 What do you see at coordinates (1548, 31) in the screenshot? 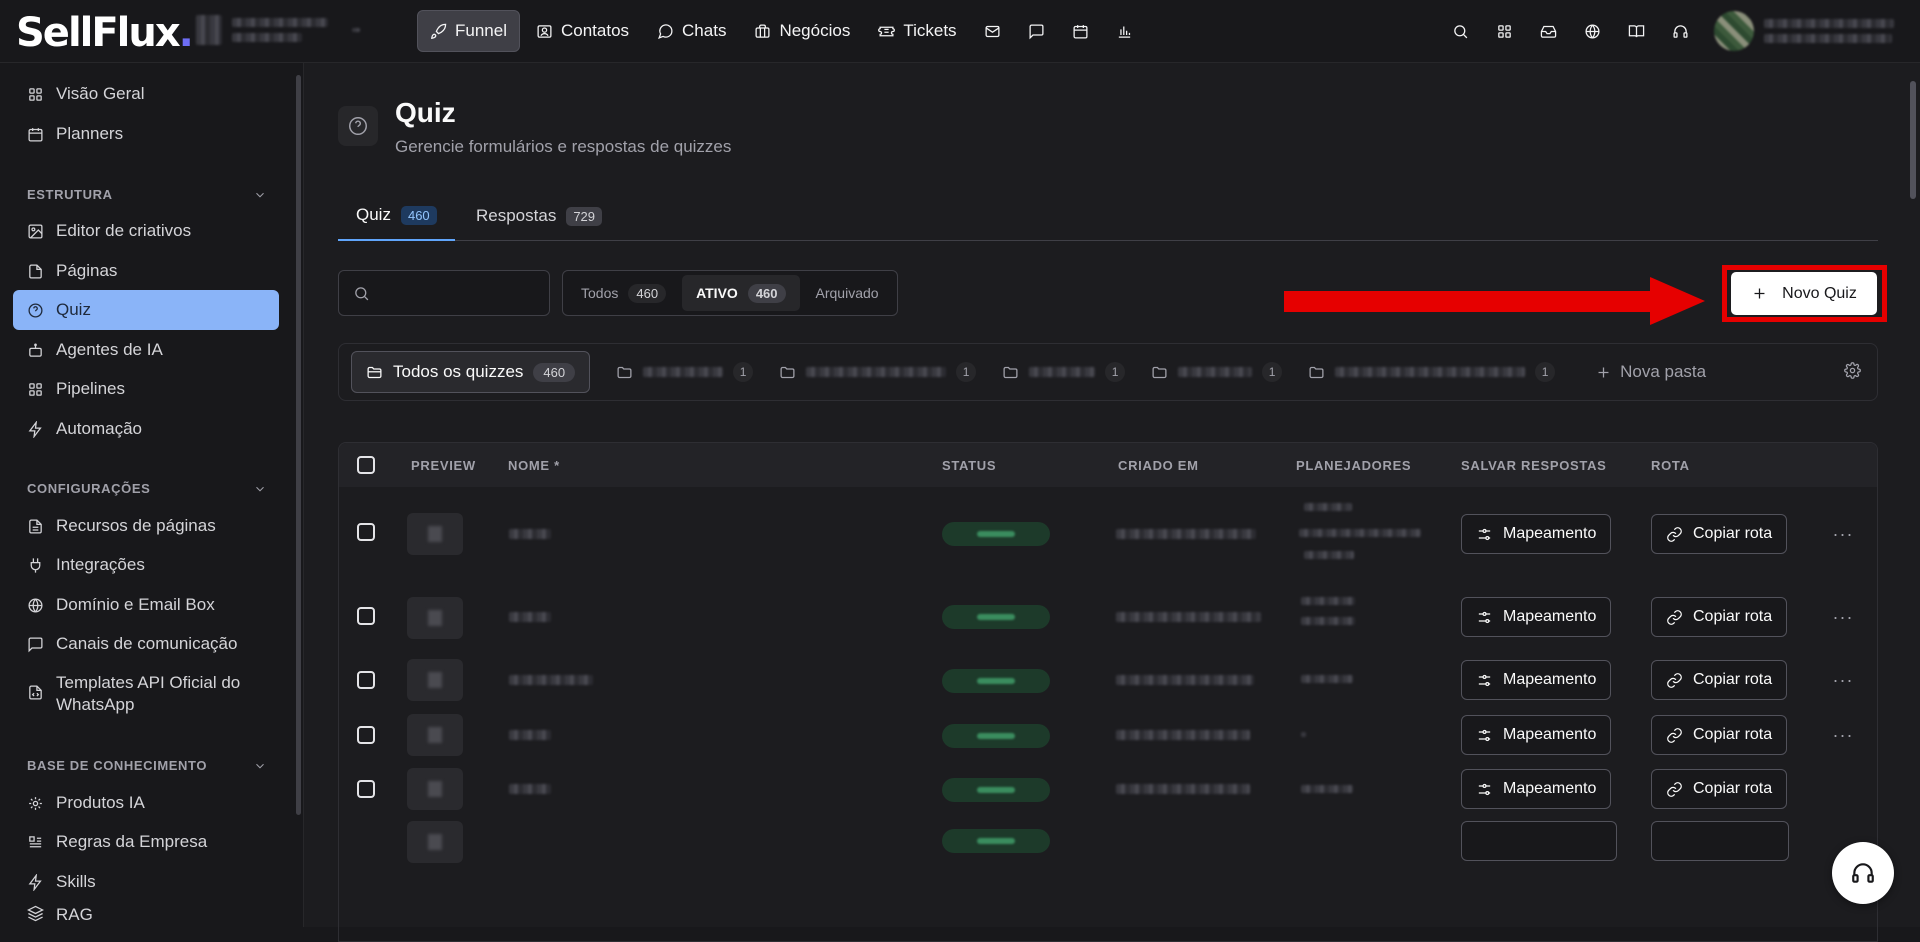
I see `inbox-icon` at bounding box center [1548, 31].